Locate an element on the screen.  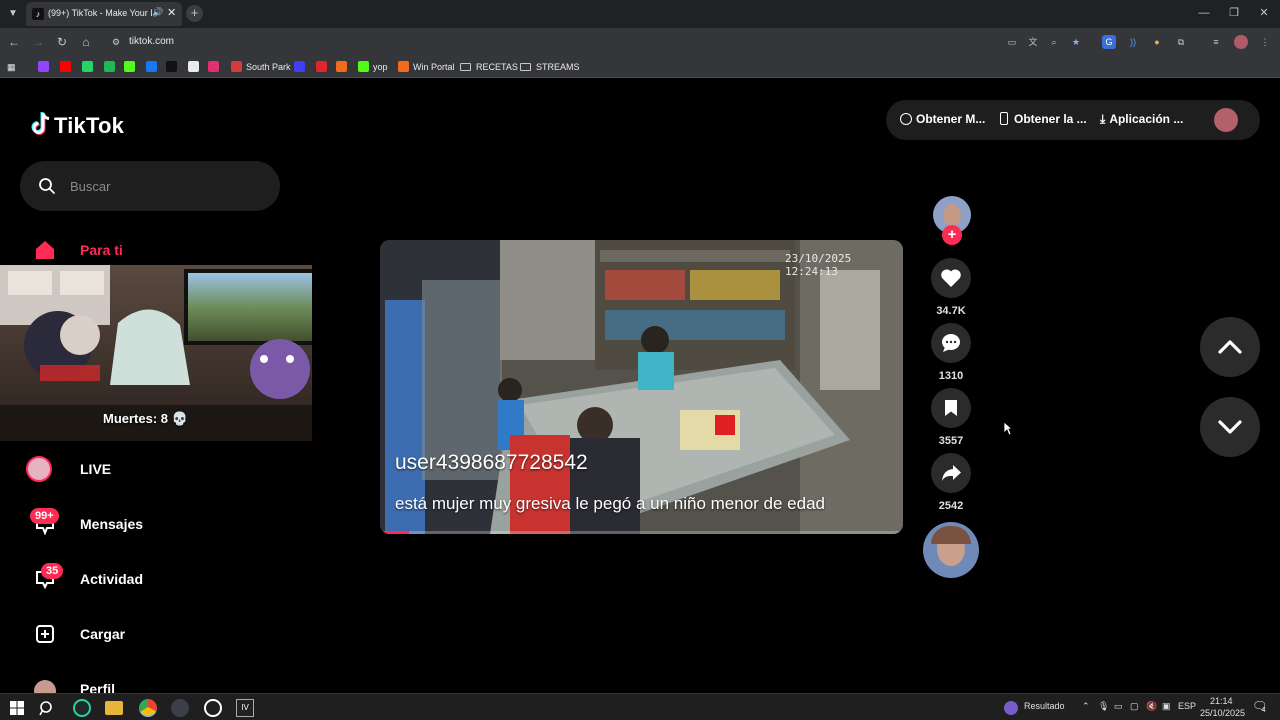
search-result-icon is located at coordinates (1011, 708).